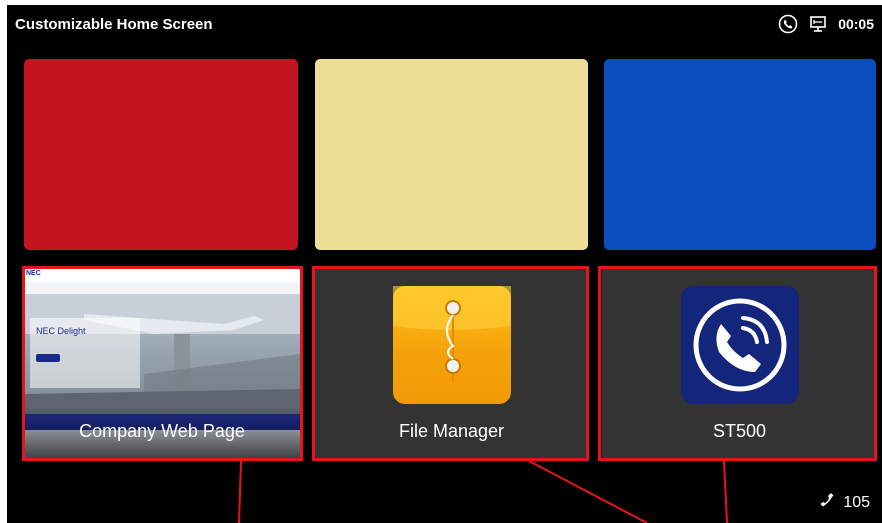  I want to click on status-bar: Customizable Home Screen 00:05, so click(444, 25).